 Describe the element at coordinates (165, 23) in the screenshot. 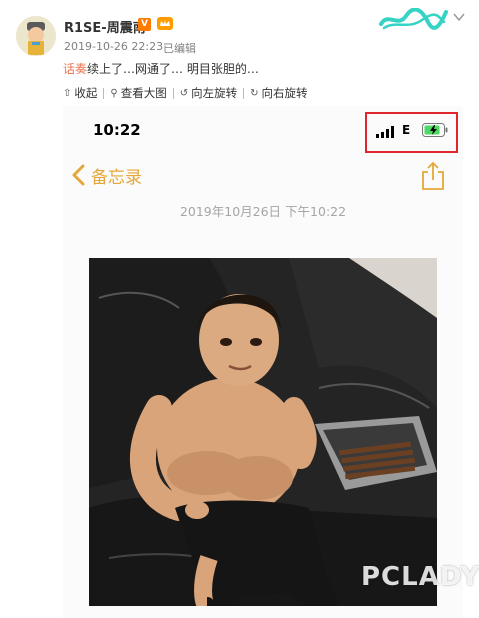

I see `crown-icon` at that location.